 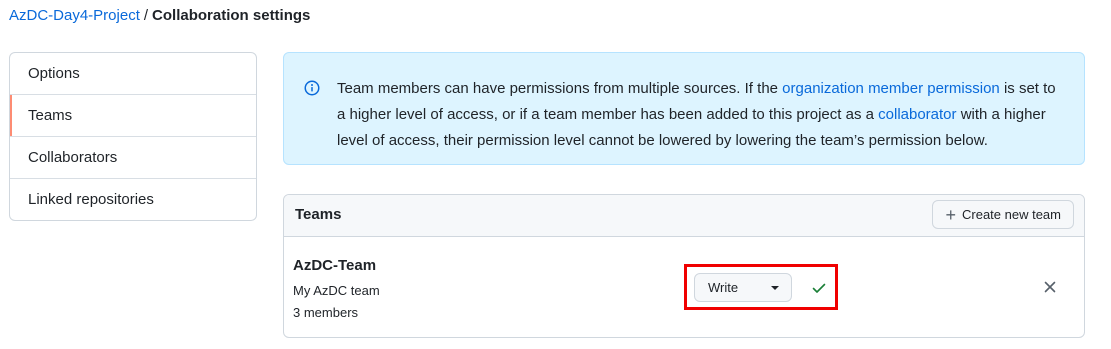 What do you see at coordinates (775, 288) in the screenshot?
I see `caret-down-icon` at bounding box center [775, 288].